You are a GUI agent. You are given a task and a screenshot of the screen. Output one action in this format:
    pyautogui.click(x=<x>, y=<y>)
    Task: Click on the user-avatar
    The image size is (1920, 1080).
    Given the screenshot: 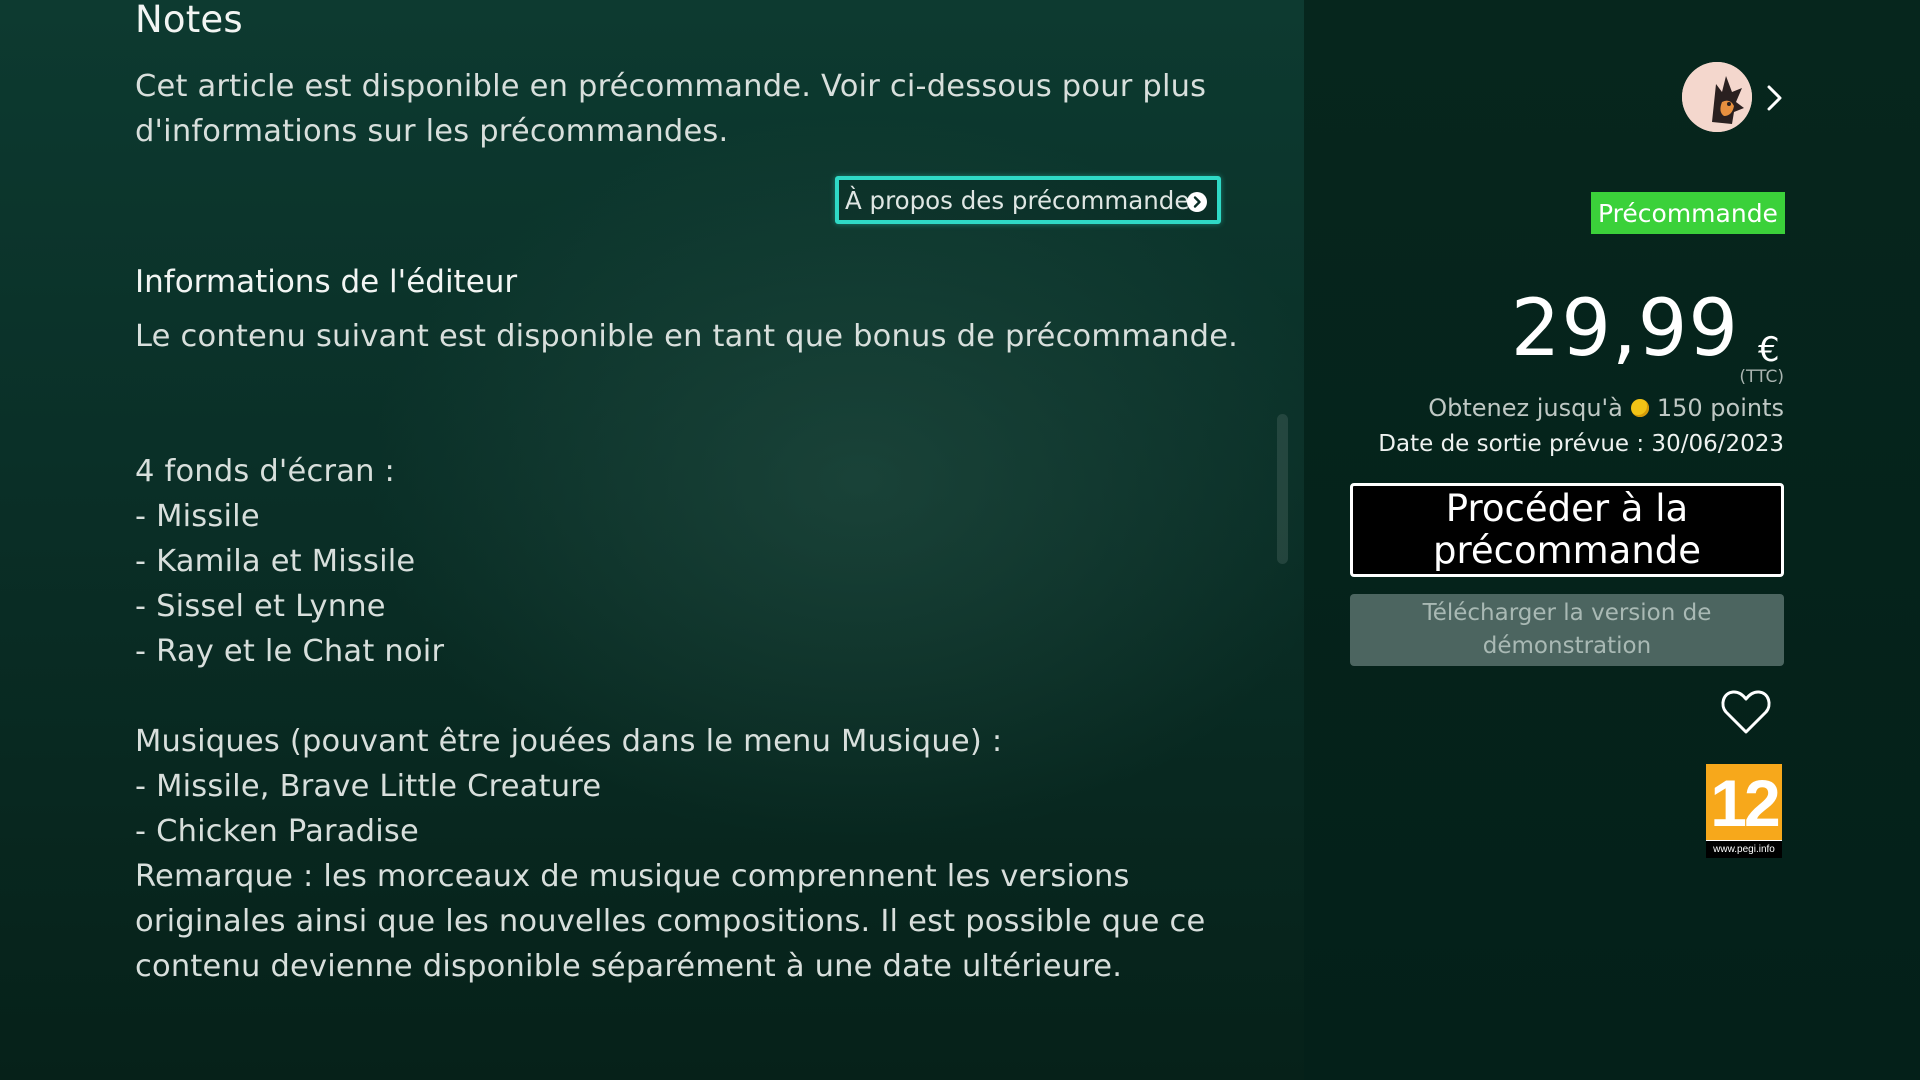 What is the action you would take?
    pyautogui.click(x=1717, y=97)
    